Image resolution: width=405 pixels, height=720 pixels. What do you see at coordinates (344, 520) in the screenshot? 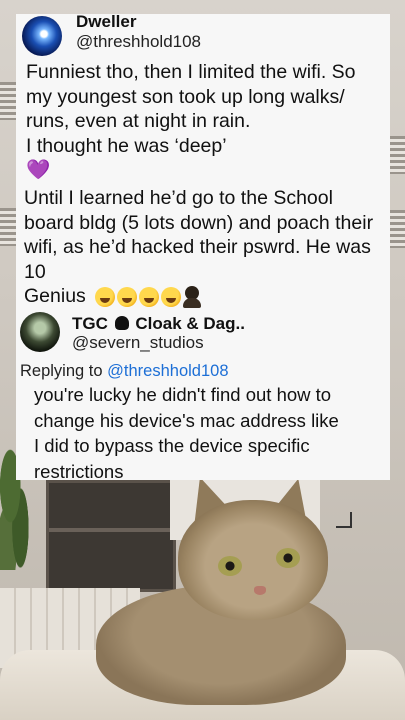
I see `light-switch` at bounding box center [344, 520].